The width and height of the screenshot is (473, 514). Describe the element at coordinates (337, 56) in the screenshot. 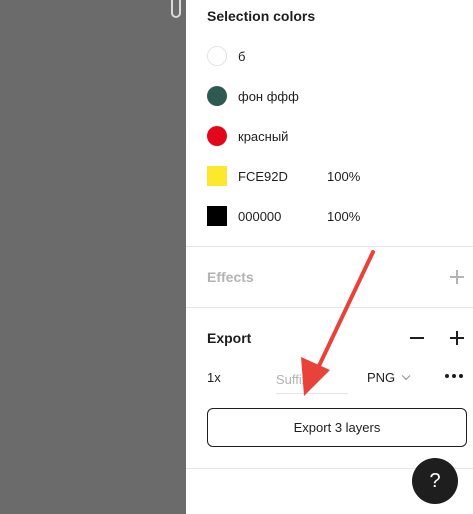

I see `selection-color-row: б` at that location.